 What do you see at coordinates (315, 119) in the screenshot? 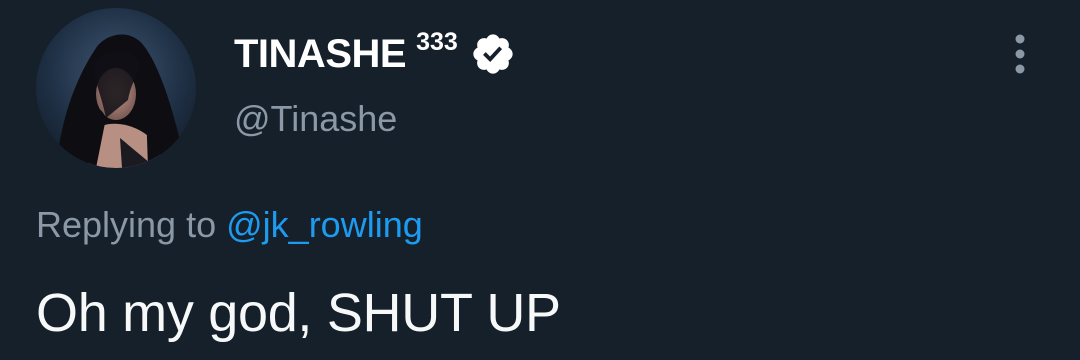
I see `author-handle: @Tinashe` at bounding box center [315, 119].